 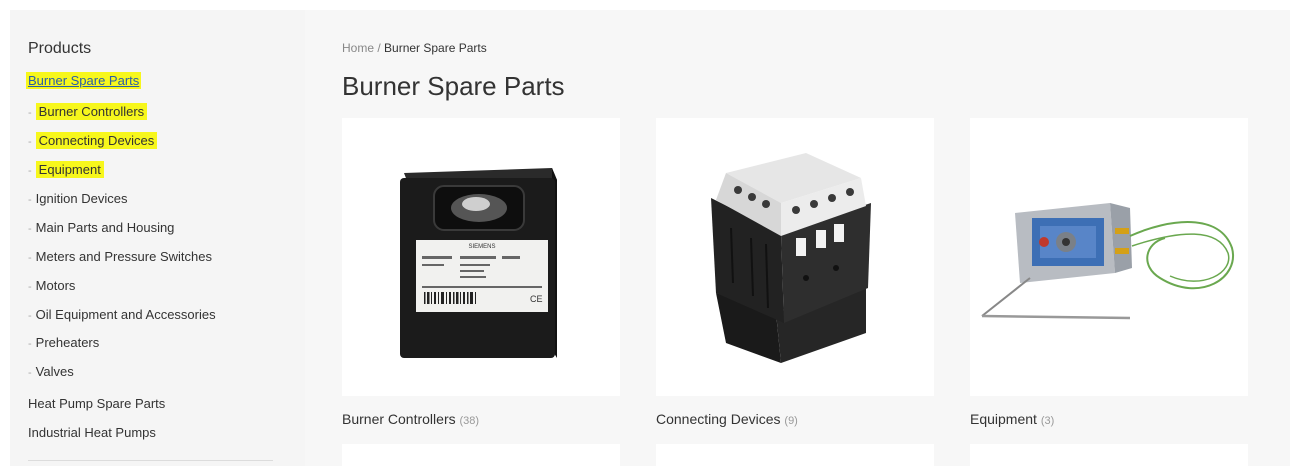 I want to click on breadcrumb-current: Burner Spare Parts, so click(x=435, y=48).